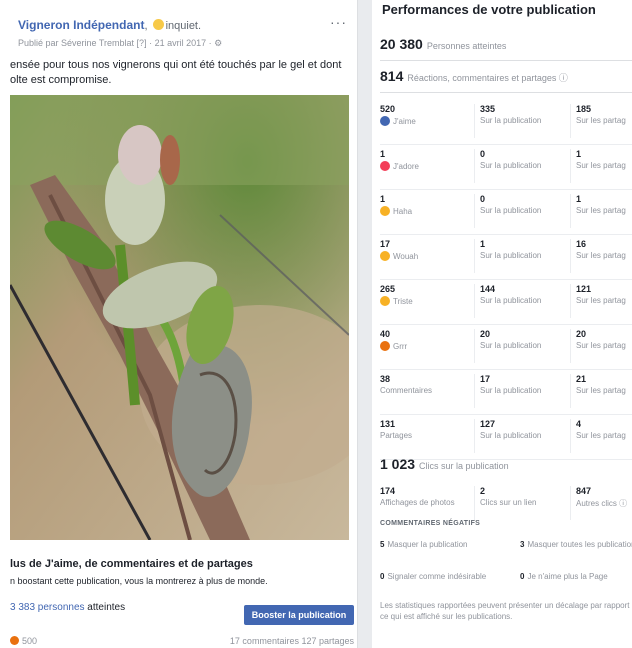 The image size is (632, 648). I want to click on stat-value: 144, so click(488, 289).